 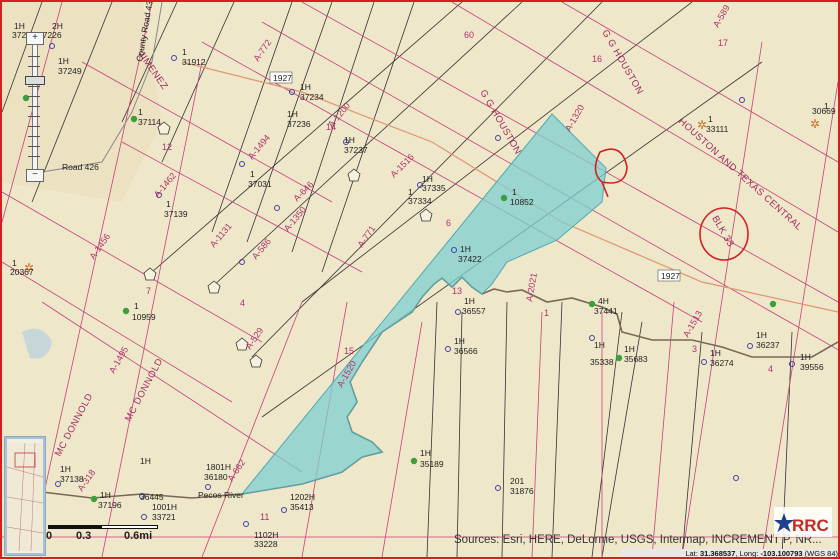 I want to click on svg-text: 36566, so click(x=466, y=351).